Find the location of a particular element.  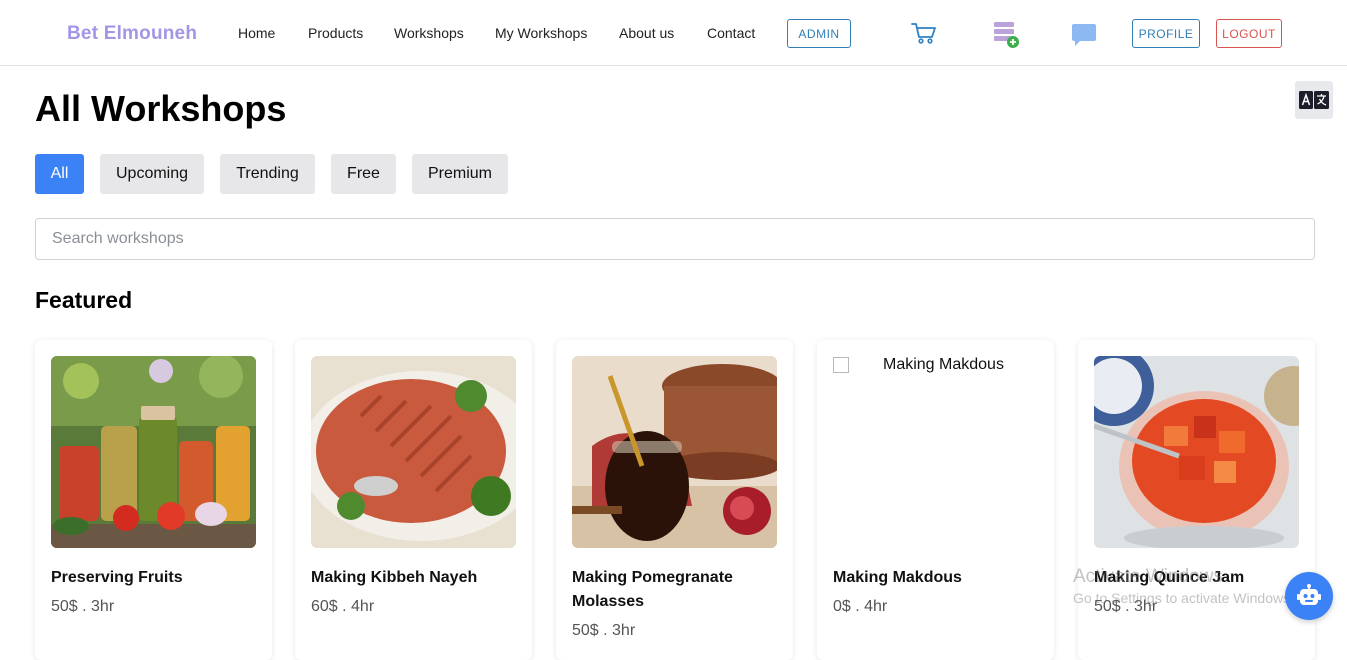

translate-button is located at coordinates (1314, 100).